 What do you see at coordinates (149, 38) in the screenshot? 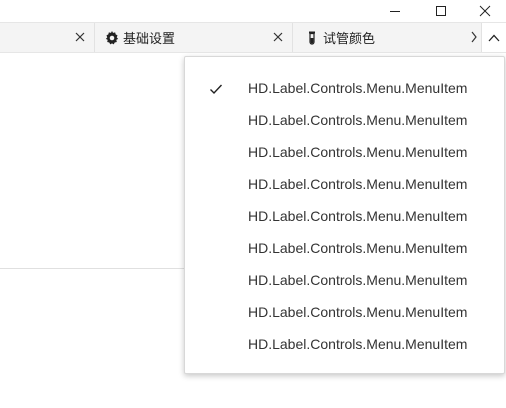
I see `tab-label: 基础设置` at bounding box center [149, 38].